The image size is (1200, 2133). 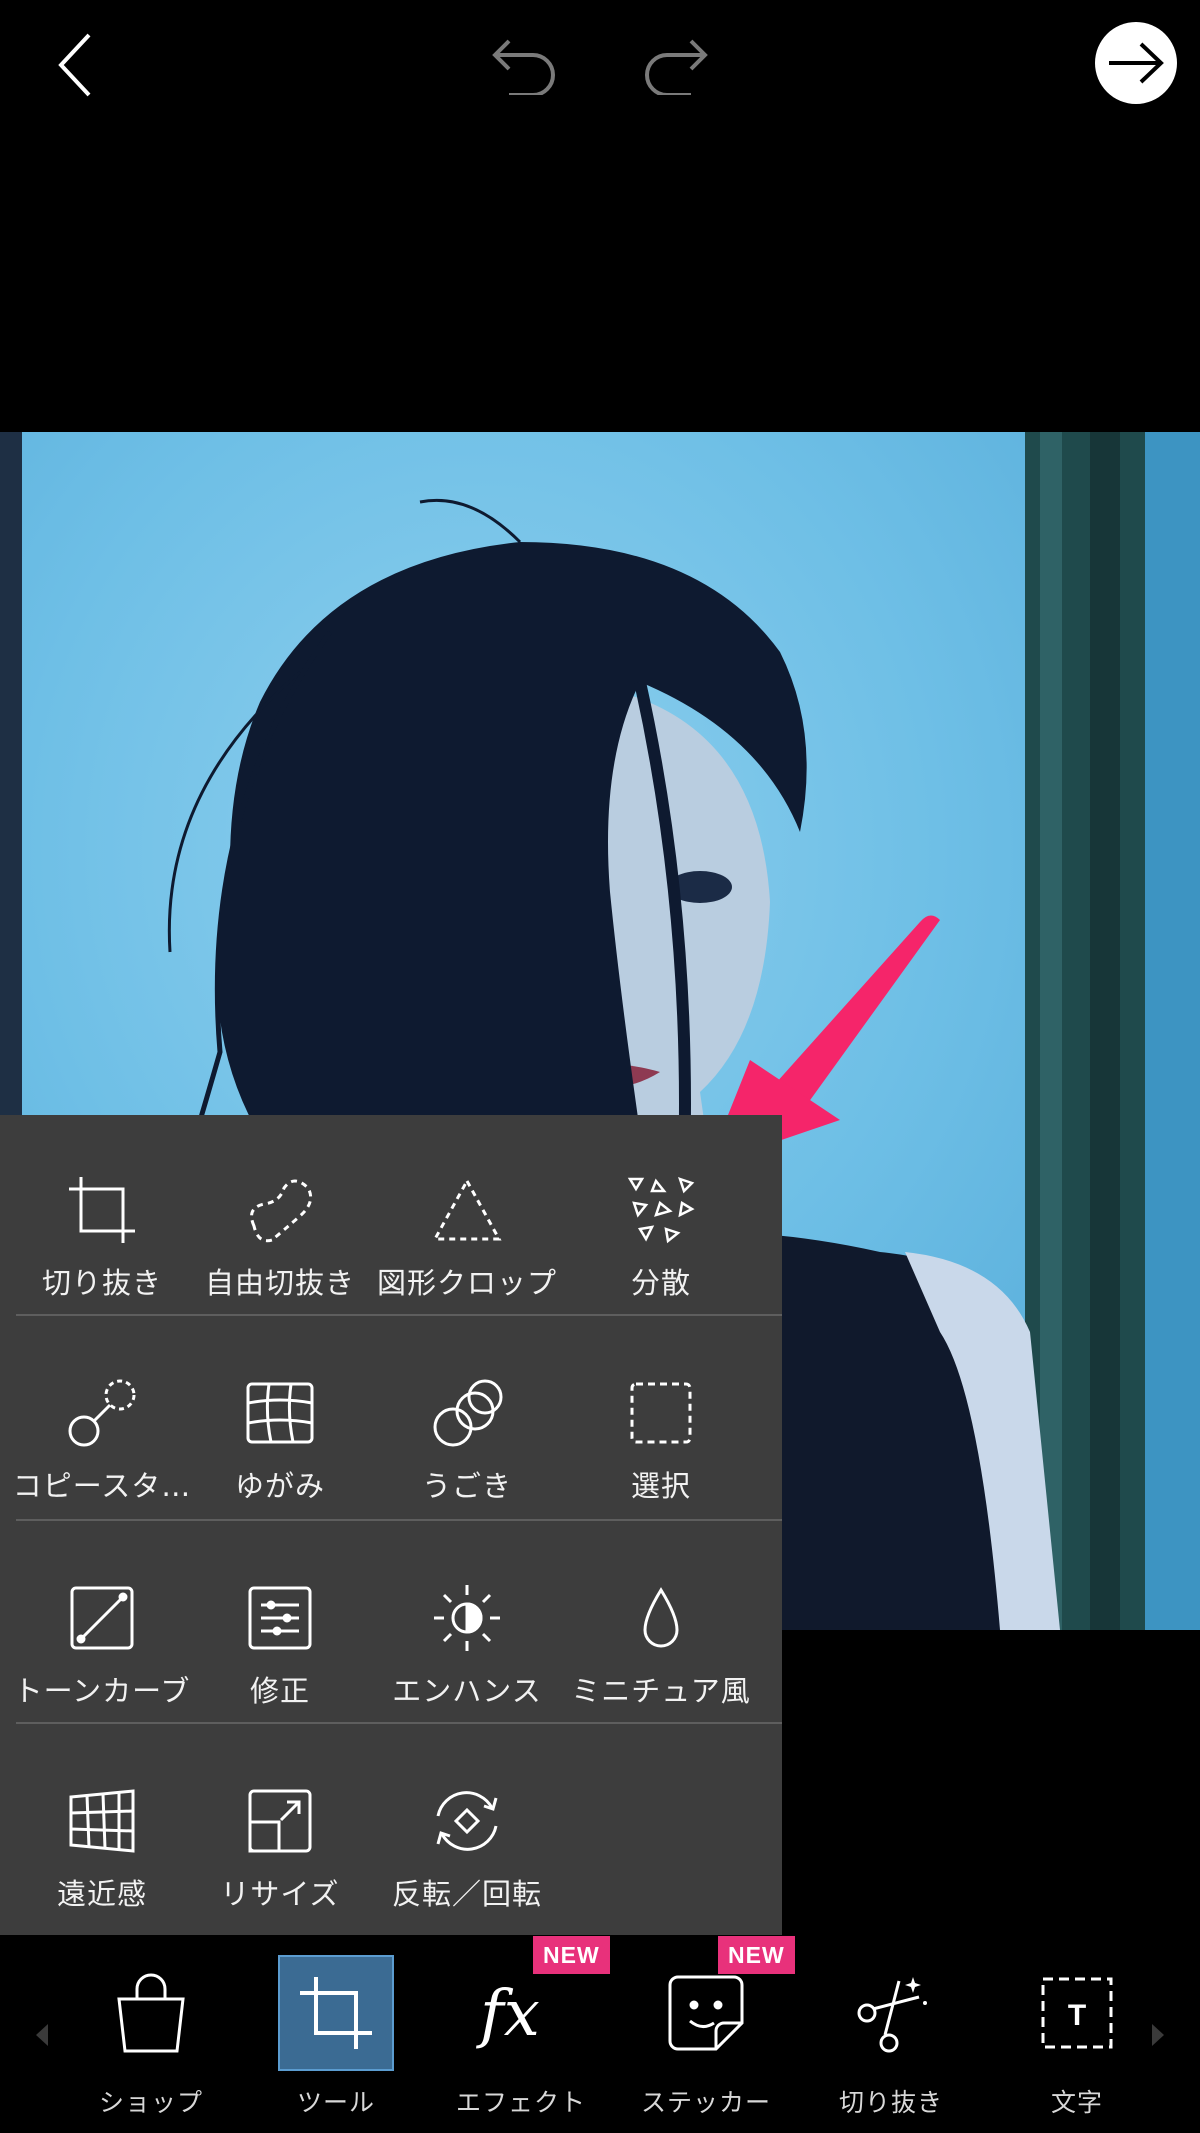 I want to click on tab-cutout: 切り抜き, so click(x=891, y=2037).